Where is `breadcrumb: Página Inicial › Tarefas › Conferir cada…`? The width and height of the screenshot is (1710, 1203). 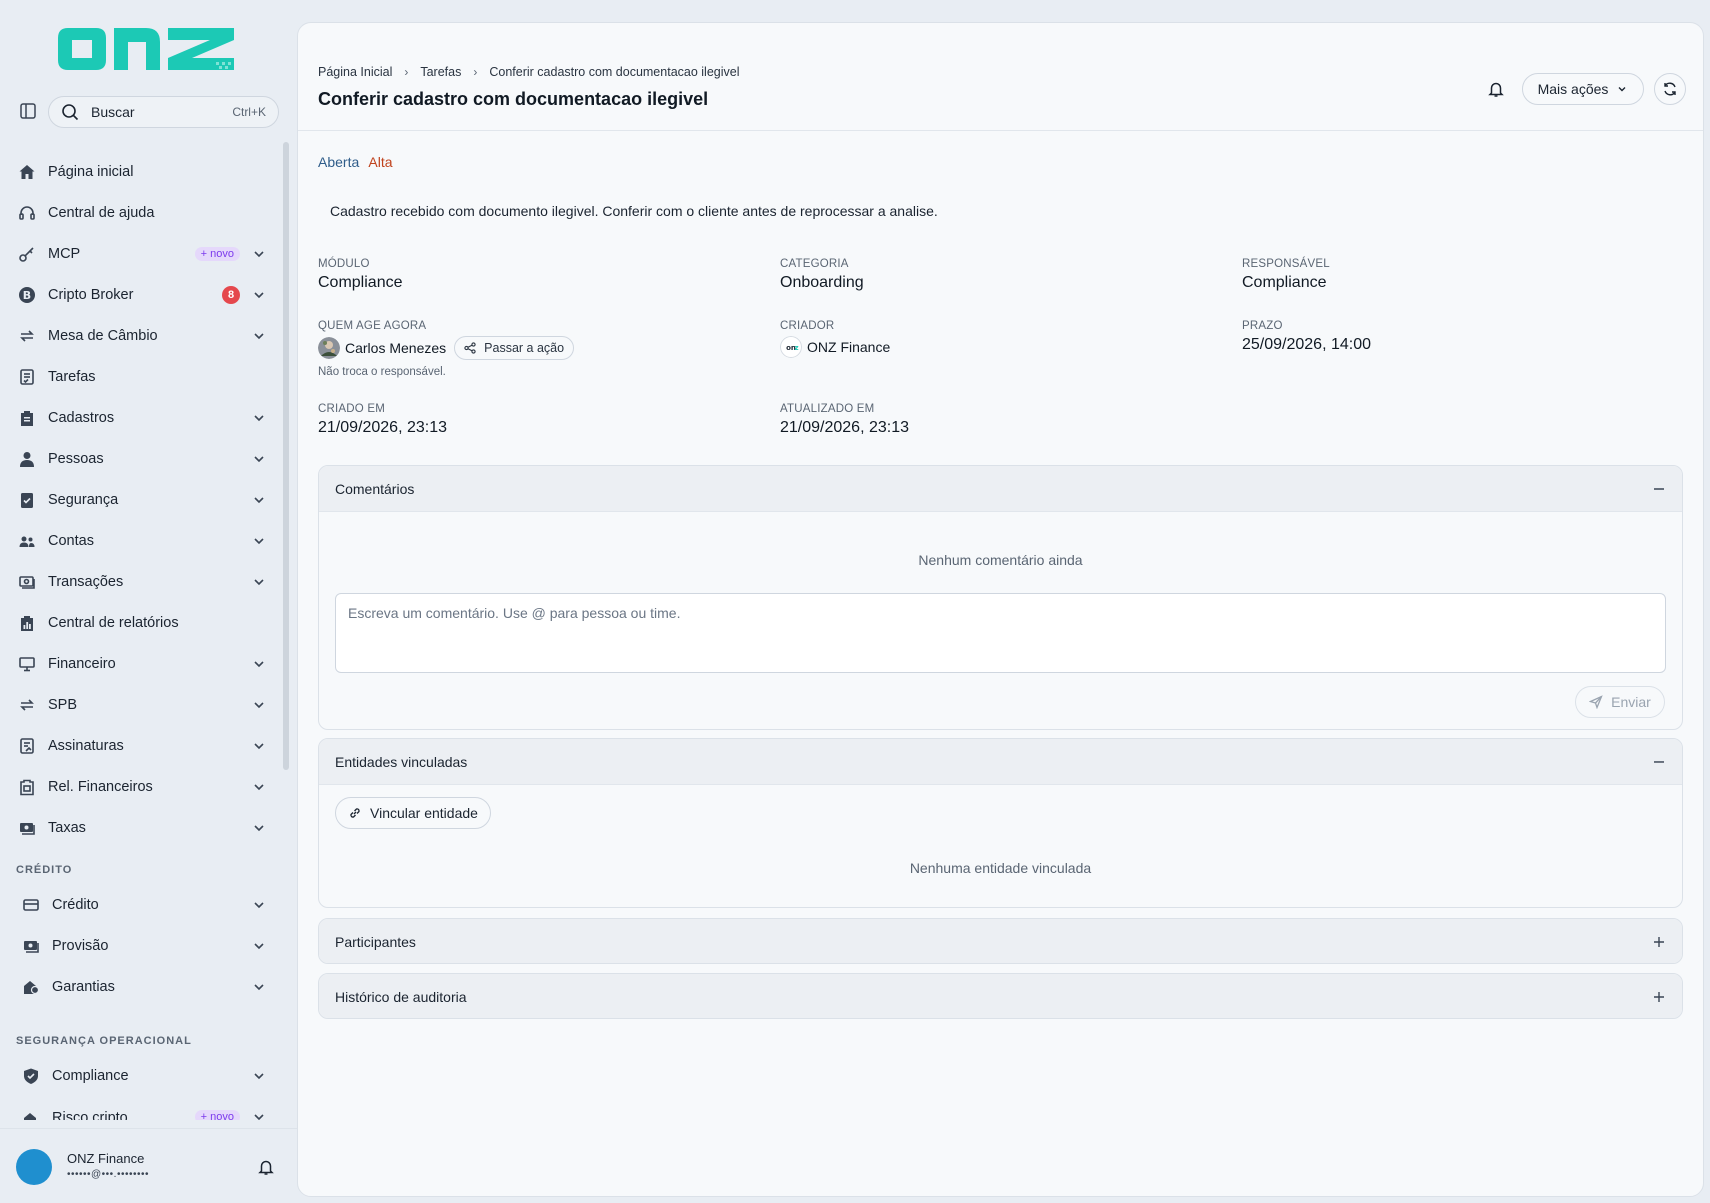
breadcrumb: Página Inicial › Tarefas › Conferir cada… is located at coordinates (528, 72).